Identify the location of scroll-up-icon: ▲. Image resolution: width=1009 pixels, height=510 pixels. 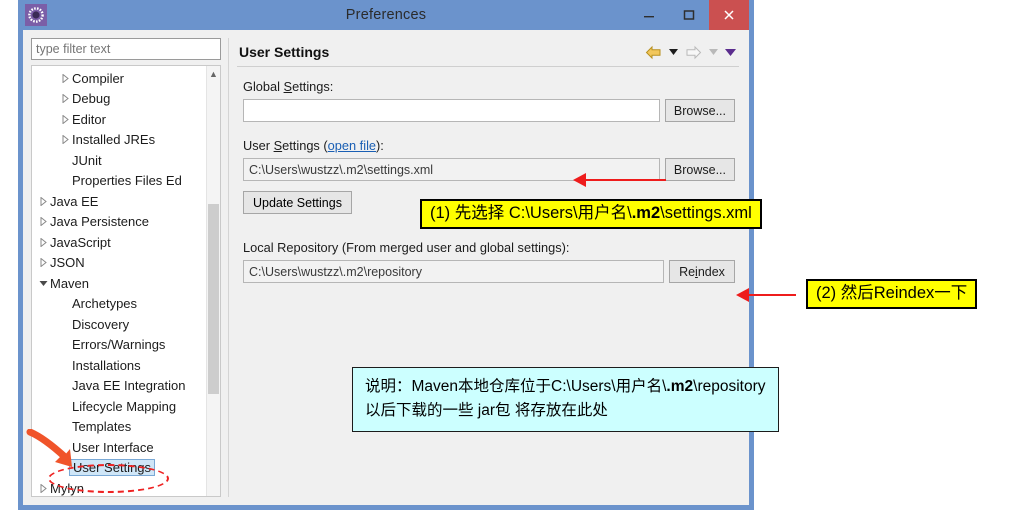
(213, 73).